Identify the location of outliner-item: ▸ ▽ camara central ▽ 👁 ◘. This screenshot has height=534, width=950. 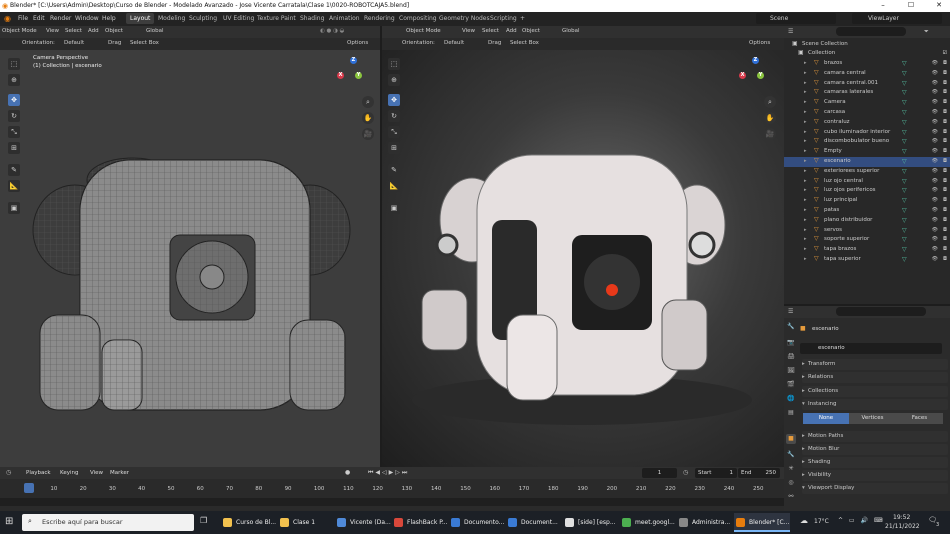
(867, 74).